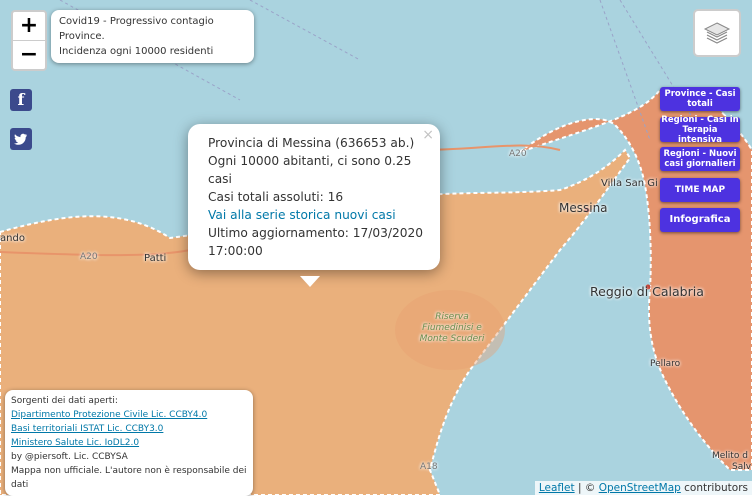 This screenshot has width=752, height=496. I want to click on label-road-a20-west: A20, so click(89, 257).